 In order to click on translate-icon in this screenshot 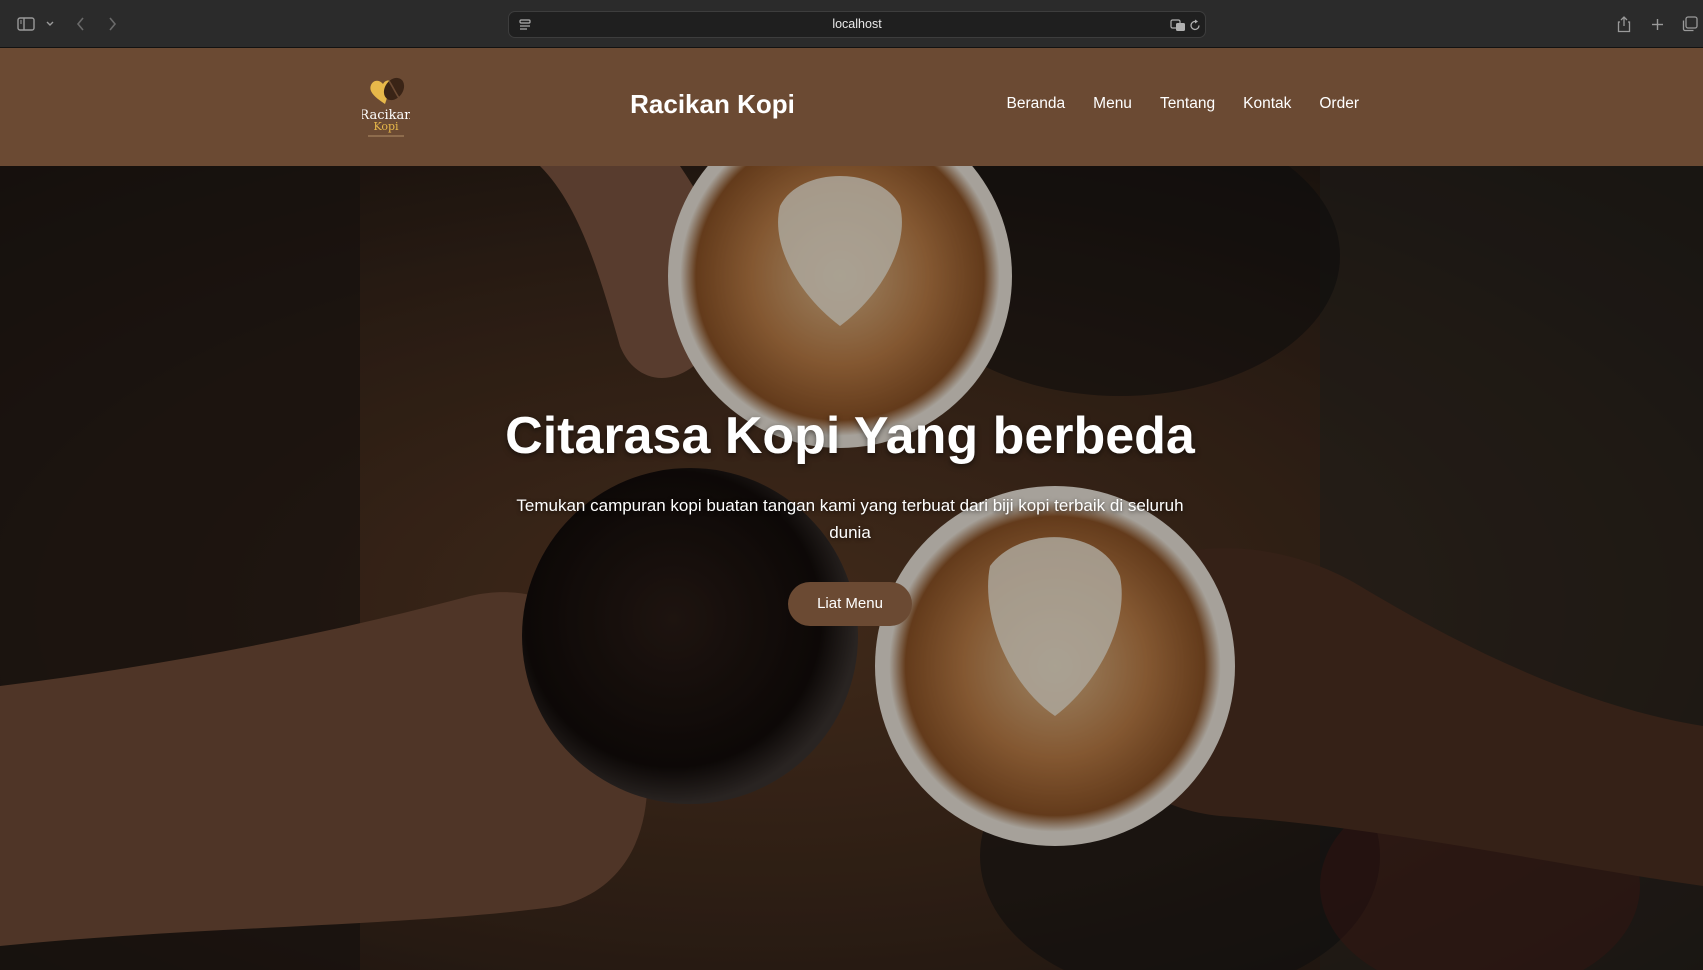, I will do `click(1178, 25)`.